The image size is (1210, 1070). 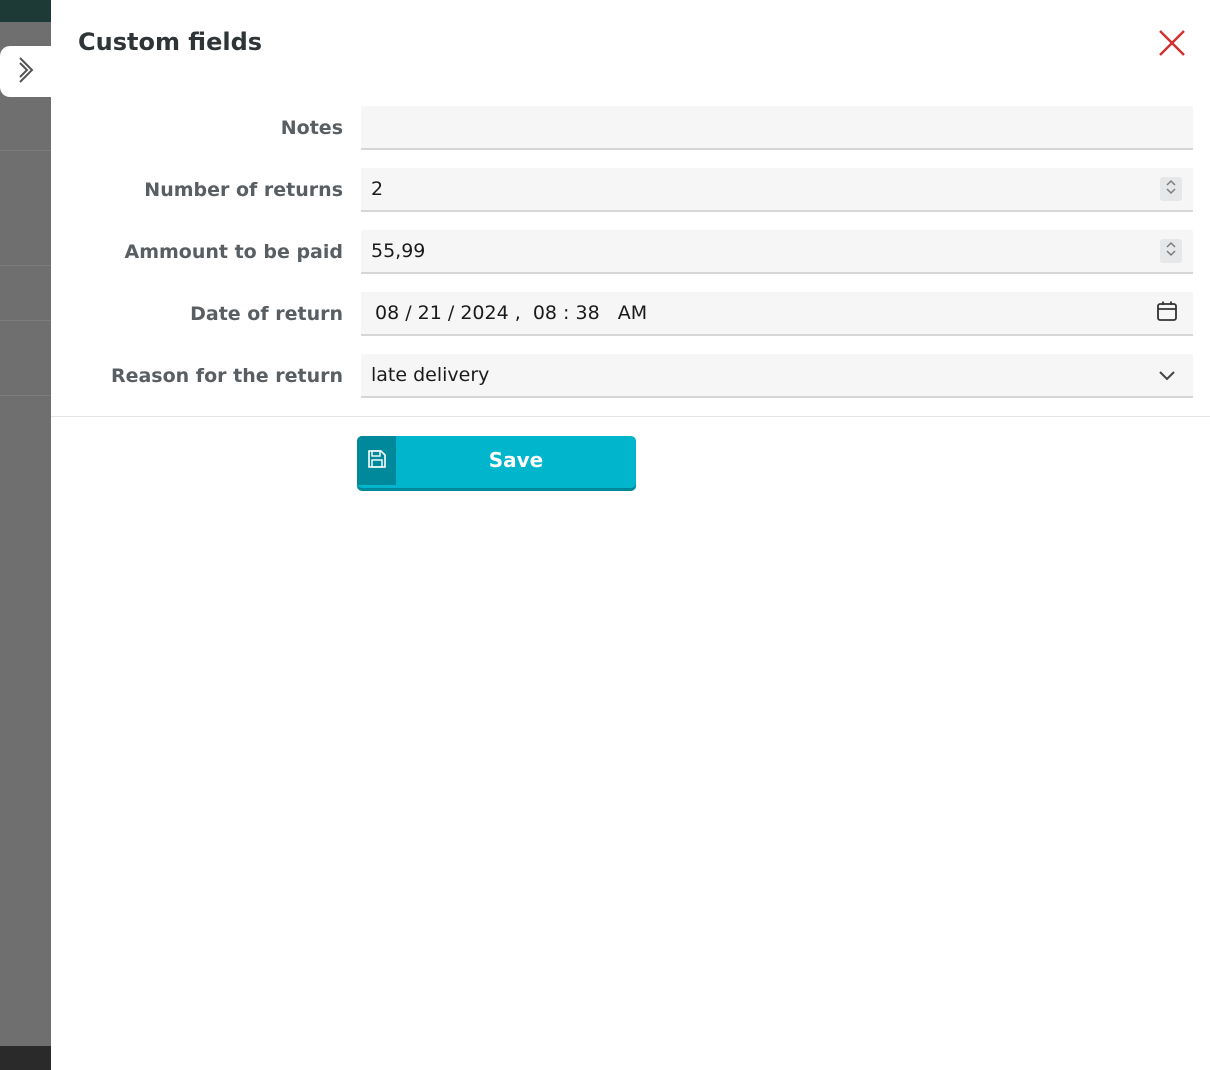 I want to click on drawer-title: Custom fields, so click(x=170, y=42).